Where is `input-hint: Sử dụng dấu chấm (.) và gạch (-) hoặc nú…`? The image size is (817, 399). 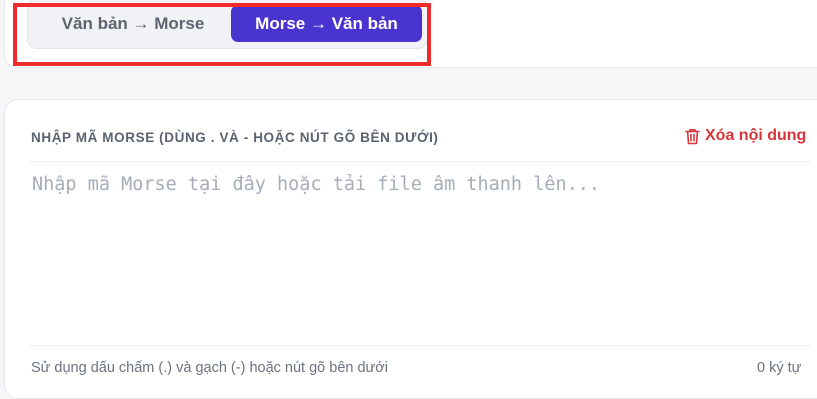 input-hint: Sử dụng dấu chấm (.) và gạch (-) hoặc nú… is located at coordinates (209, 368).